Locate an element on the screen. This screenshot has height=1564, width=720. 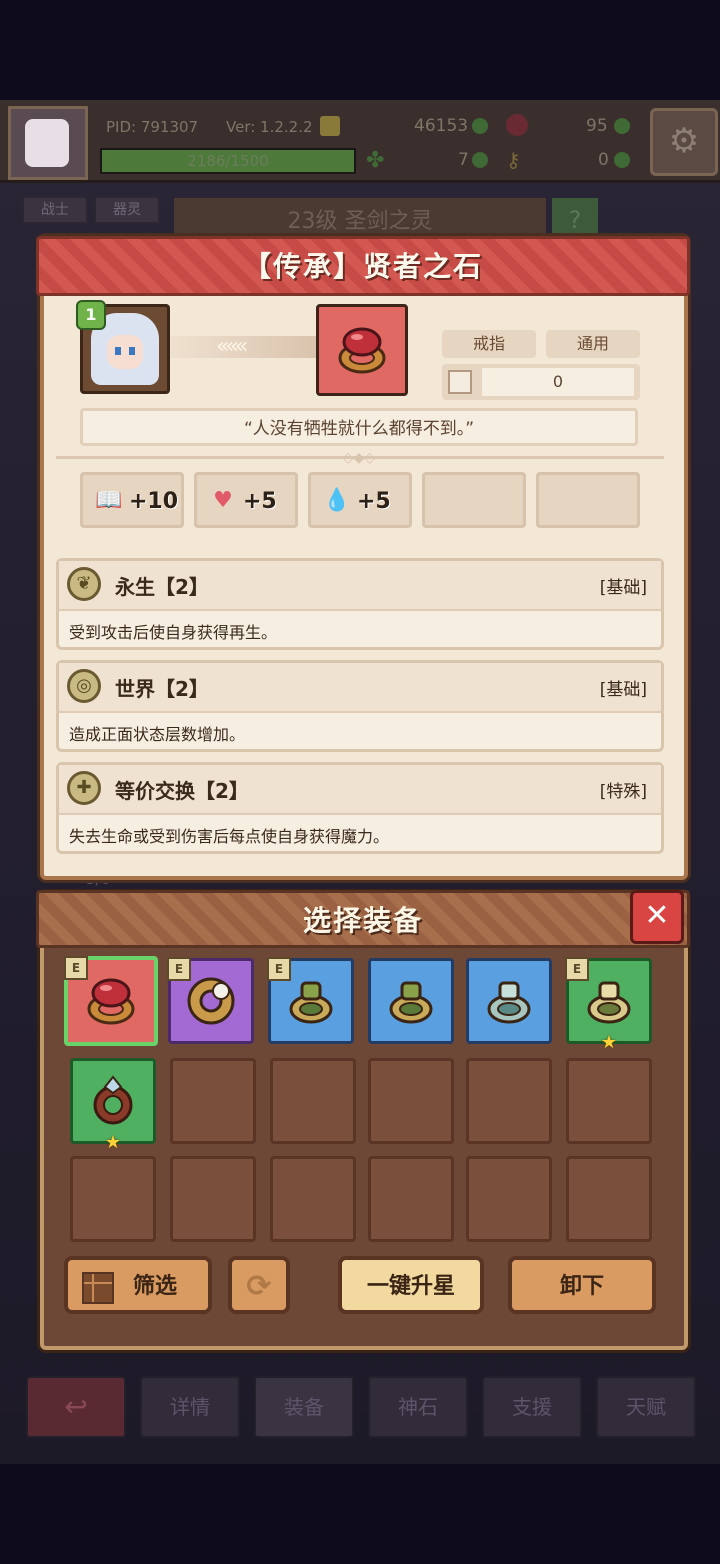
book-icon: 📖 is located at coordinates (109, 500).